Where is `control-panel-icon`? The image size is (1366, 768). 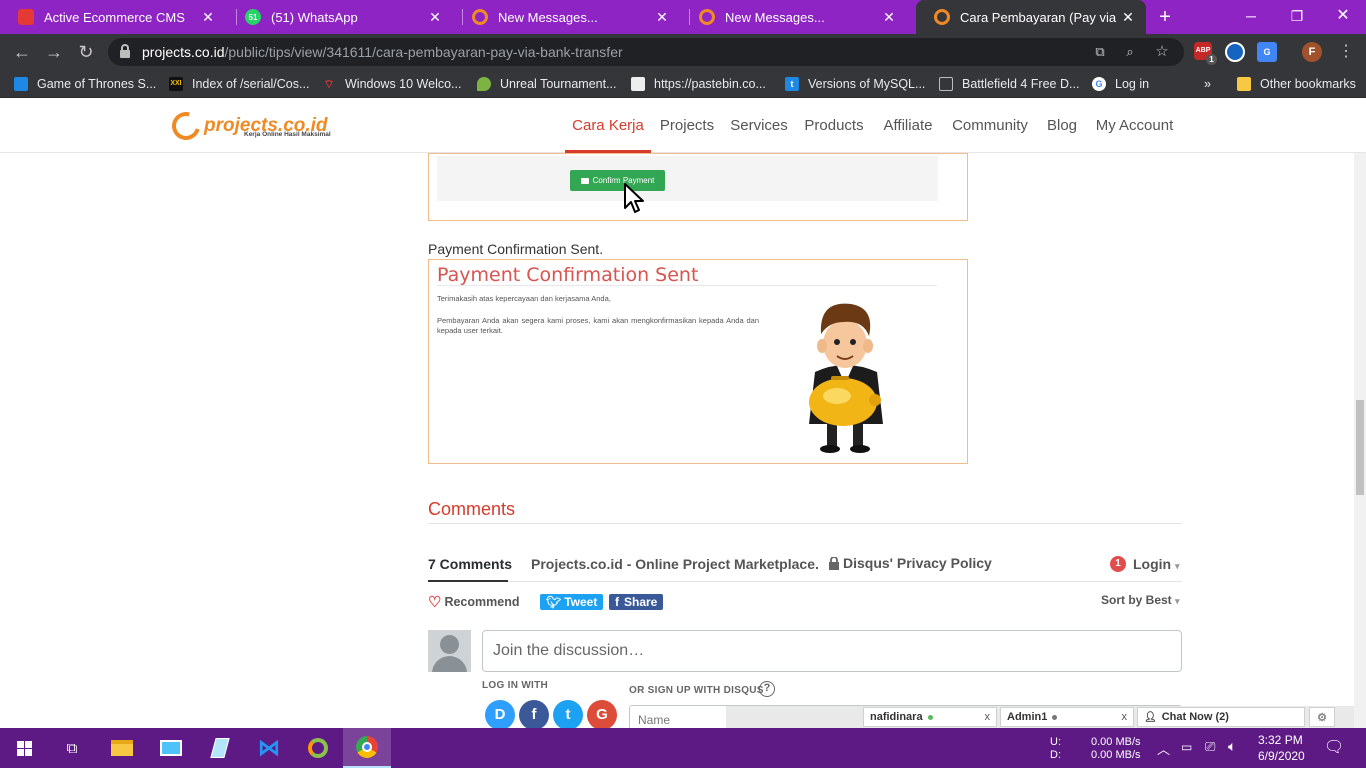 control-panel-icon is located at coordinates (171, 748).